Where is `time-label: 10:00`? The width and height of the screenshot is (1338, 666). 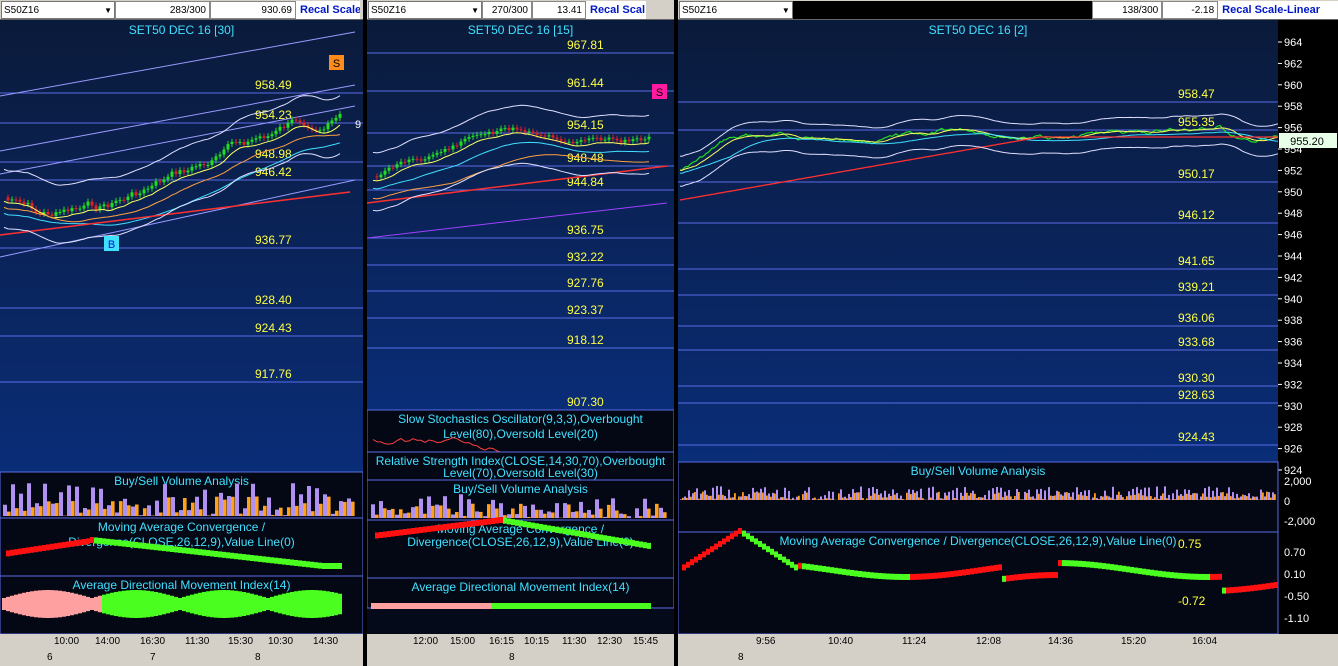 time-label: 10:00 is located at coordinates (67, 641).